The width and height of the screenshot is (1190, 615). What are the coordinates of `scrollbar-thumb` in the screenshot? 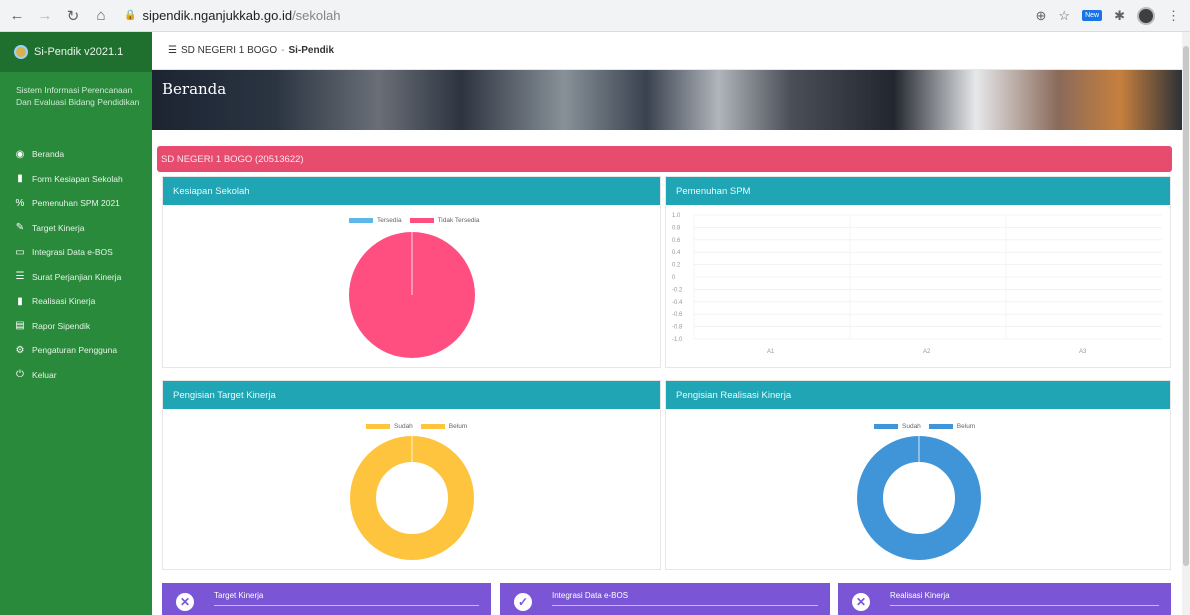 It's located at (1186, 306).